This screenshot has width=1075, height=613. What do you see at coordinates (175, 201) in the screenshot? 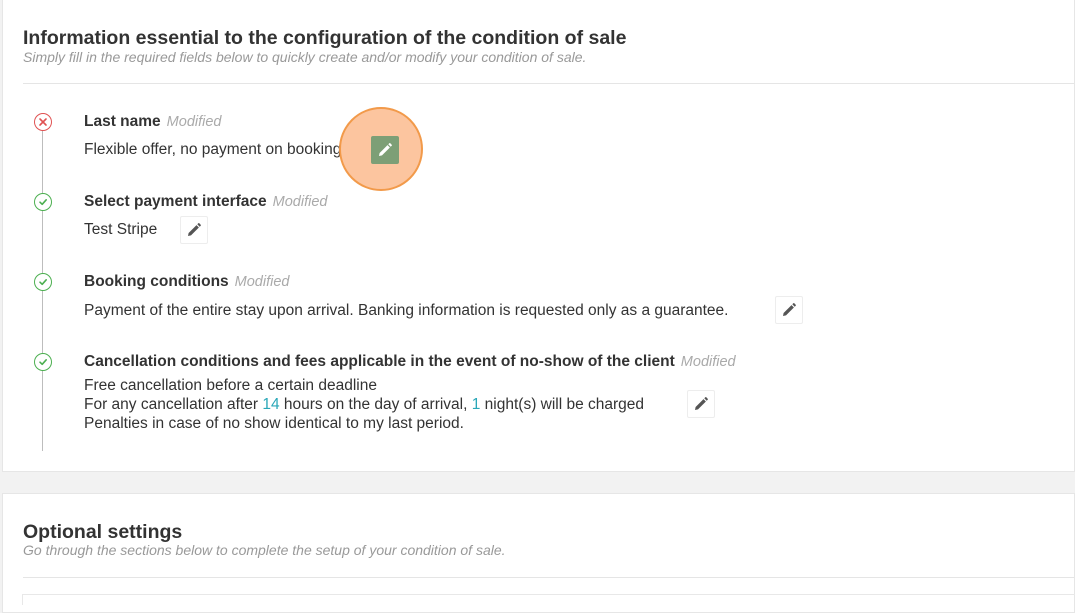
I see `step-label-text: Select payment interface` at bounding box center [175, 201].